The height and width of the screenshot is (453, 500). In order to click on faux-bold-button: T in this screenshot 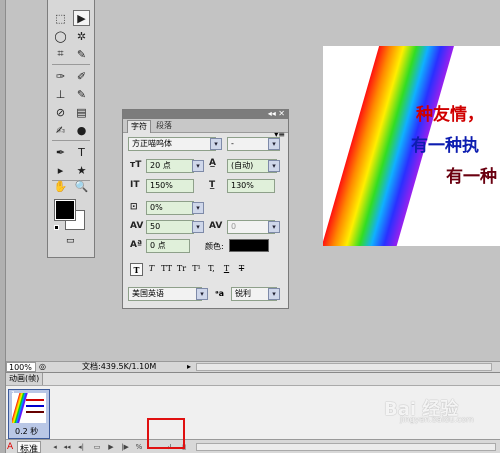, I will do `click(136, 269)`.